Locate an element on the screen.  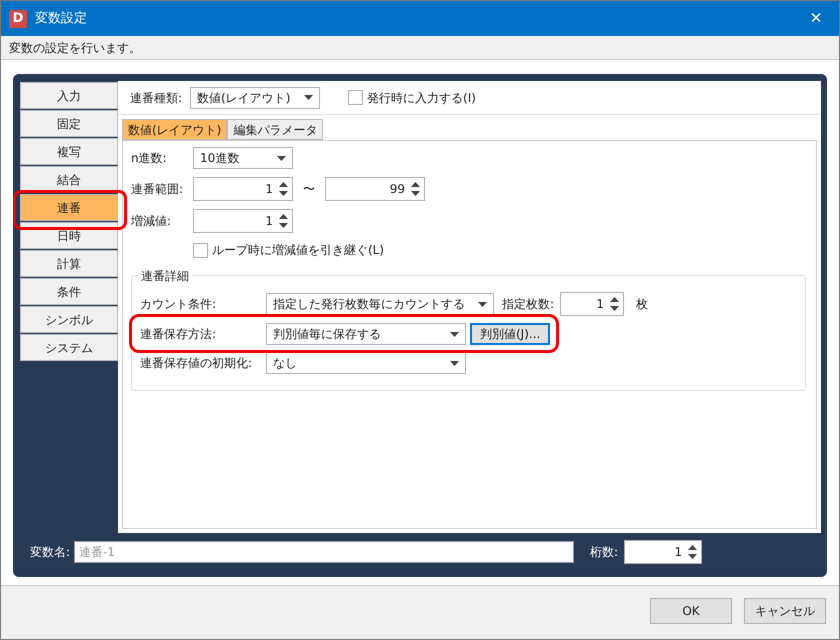
checkbox-label: ループ時に増減値を引き継ぐ(L) is located at coordinates (298, 250).